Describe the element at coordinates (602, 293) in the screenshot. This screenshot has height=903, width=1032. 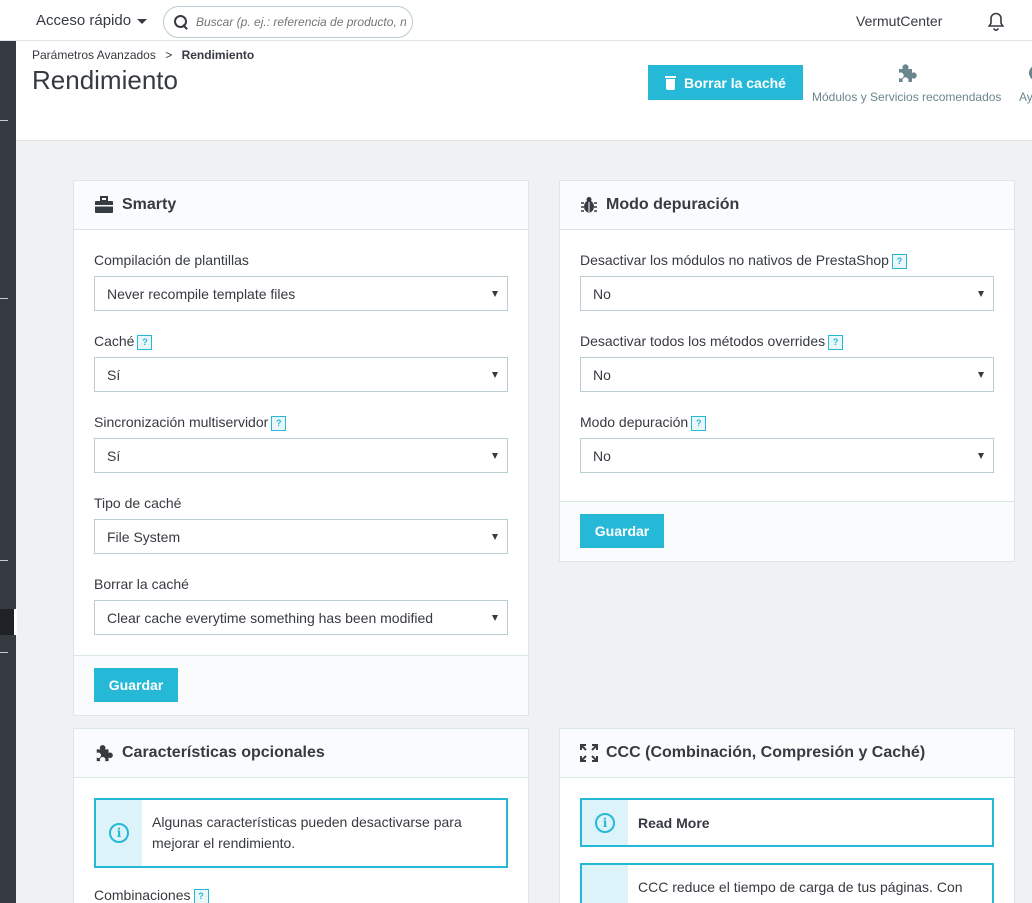
I see `disable-non-native-modules-value: No` at that location.